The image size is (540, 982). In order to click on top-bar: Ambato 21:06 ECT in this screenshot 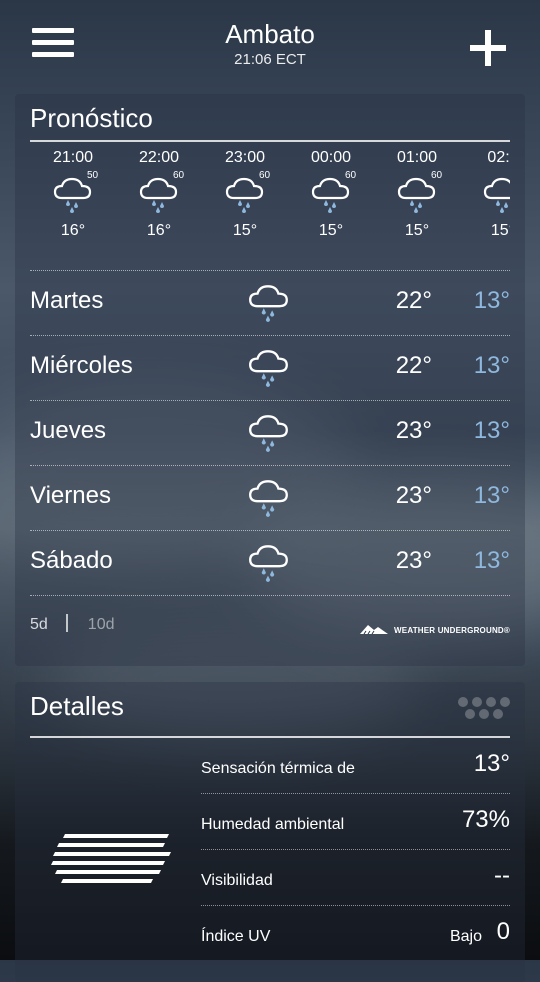, I will do `click(270, 44)`.